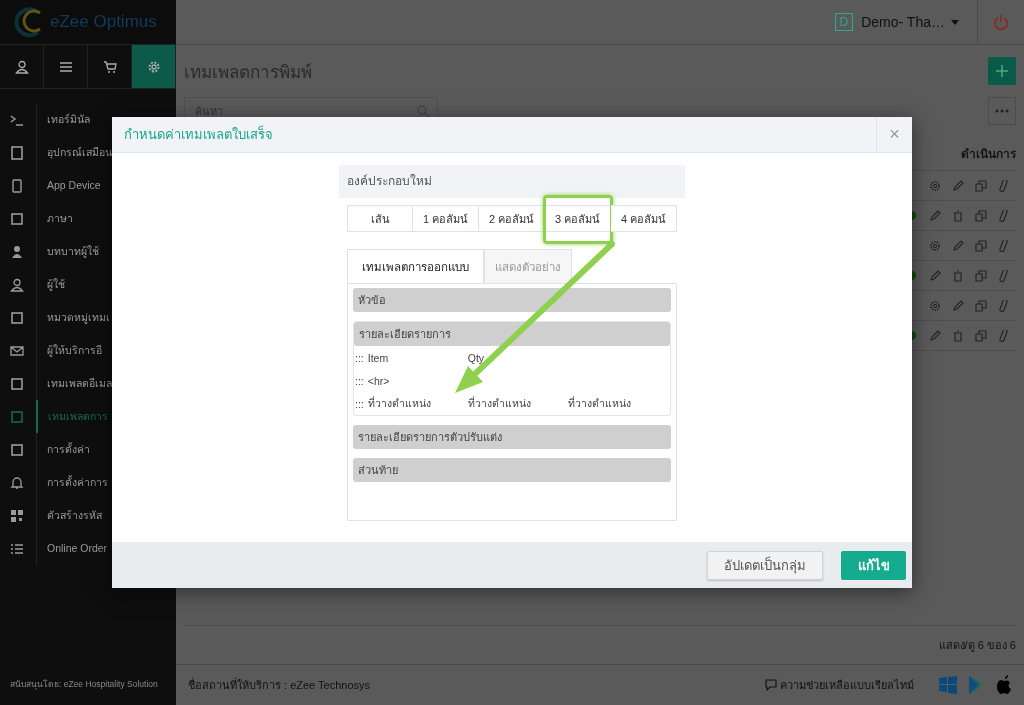  Describe the element at coordinates (415, 266) in the screenshot. I see `tab: เทมเพลตการออกแบบ` at that location.